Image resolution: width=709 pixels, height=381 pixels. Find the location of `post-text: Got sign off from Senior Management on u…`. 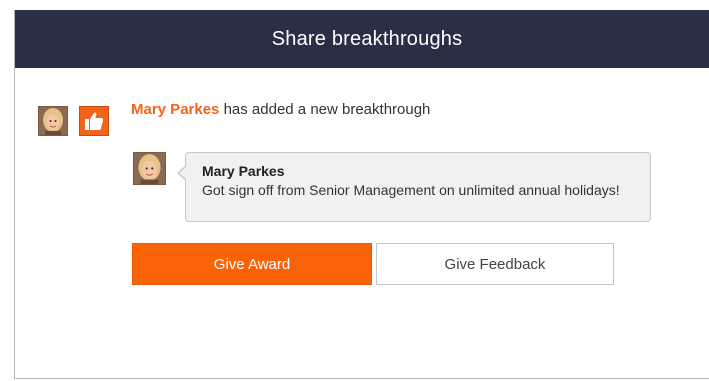

post-text: Got sign off from Senior Management on u… is located at coordinates (411, 190).